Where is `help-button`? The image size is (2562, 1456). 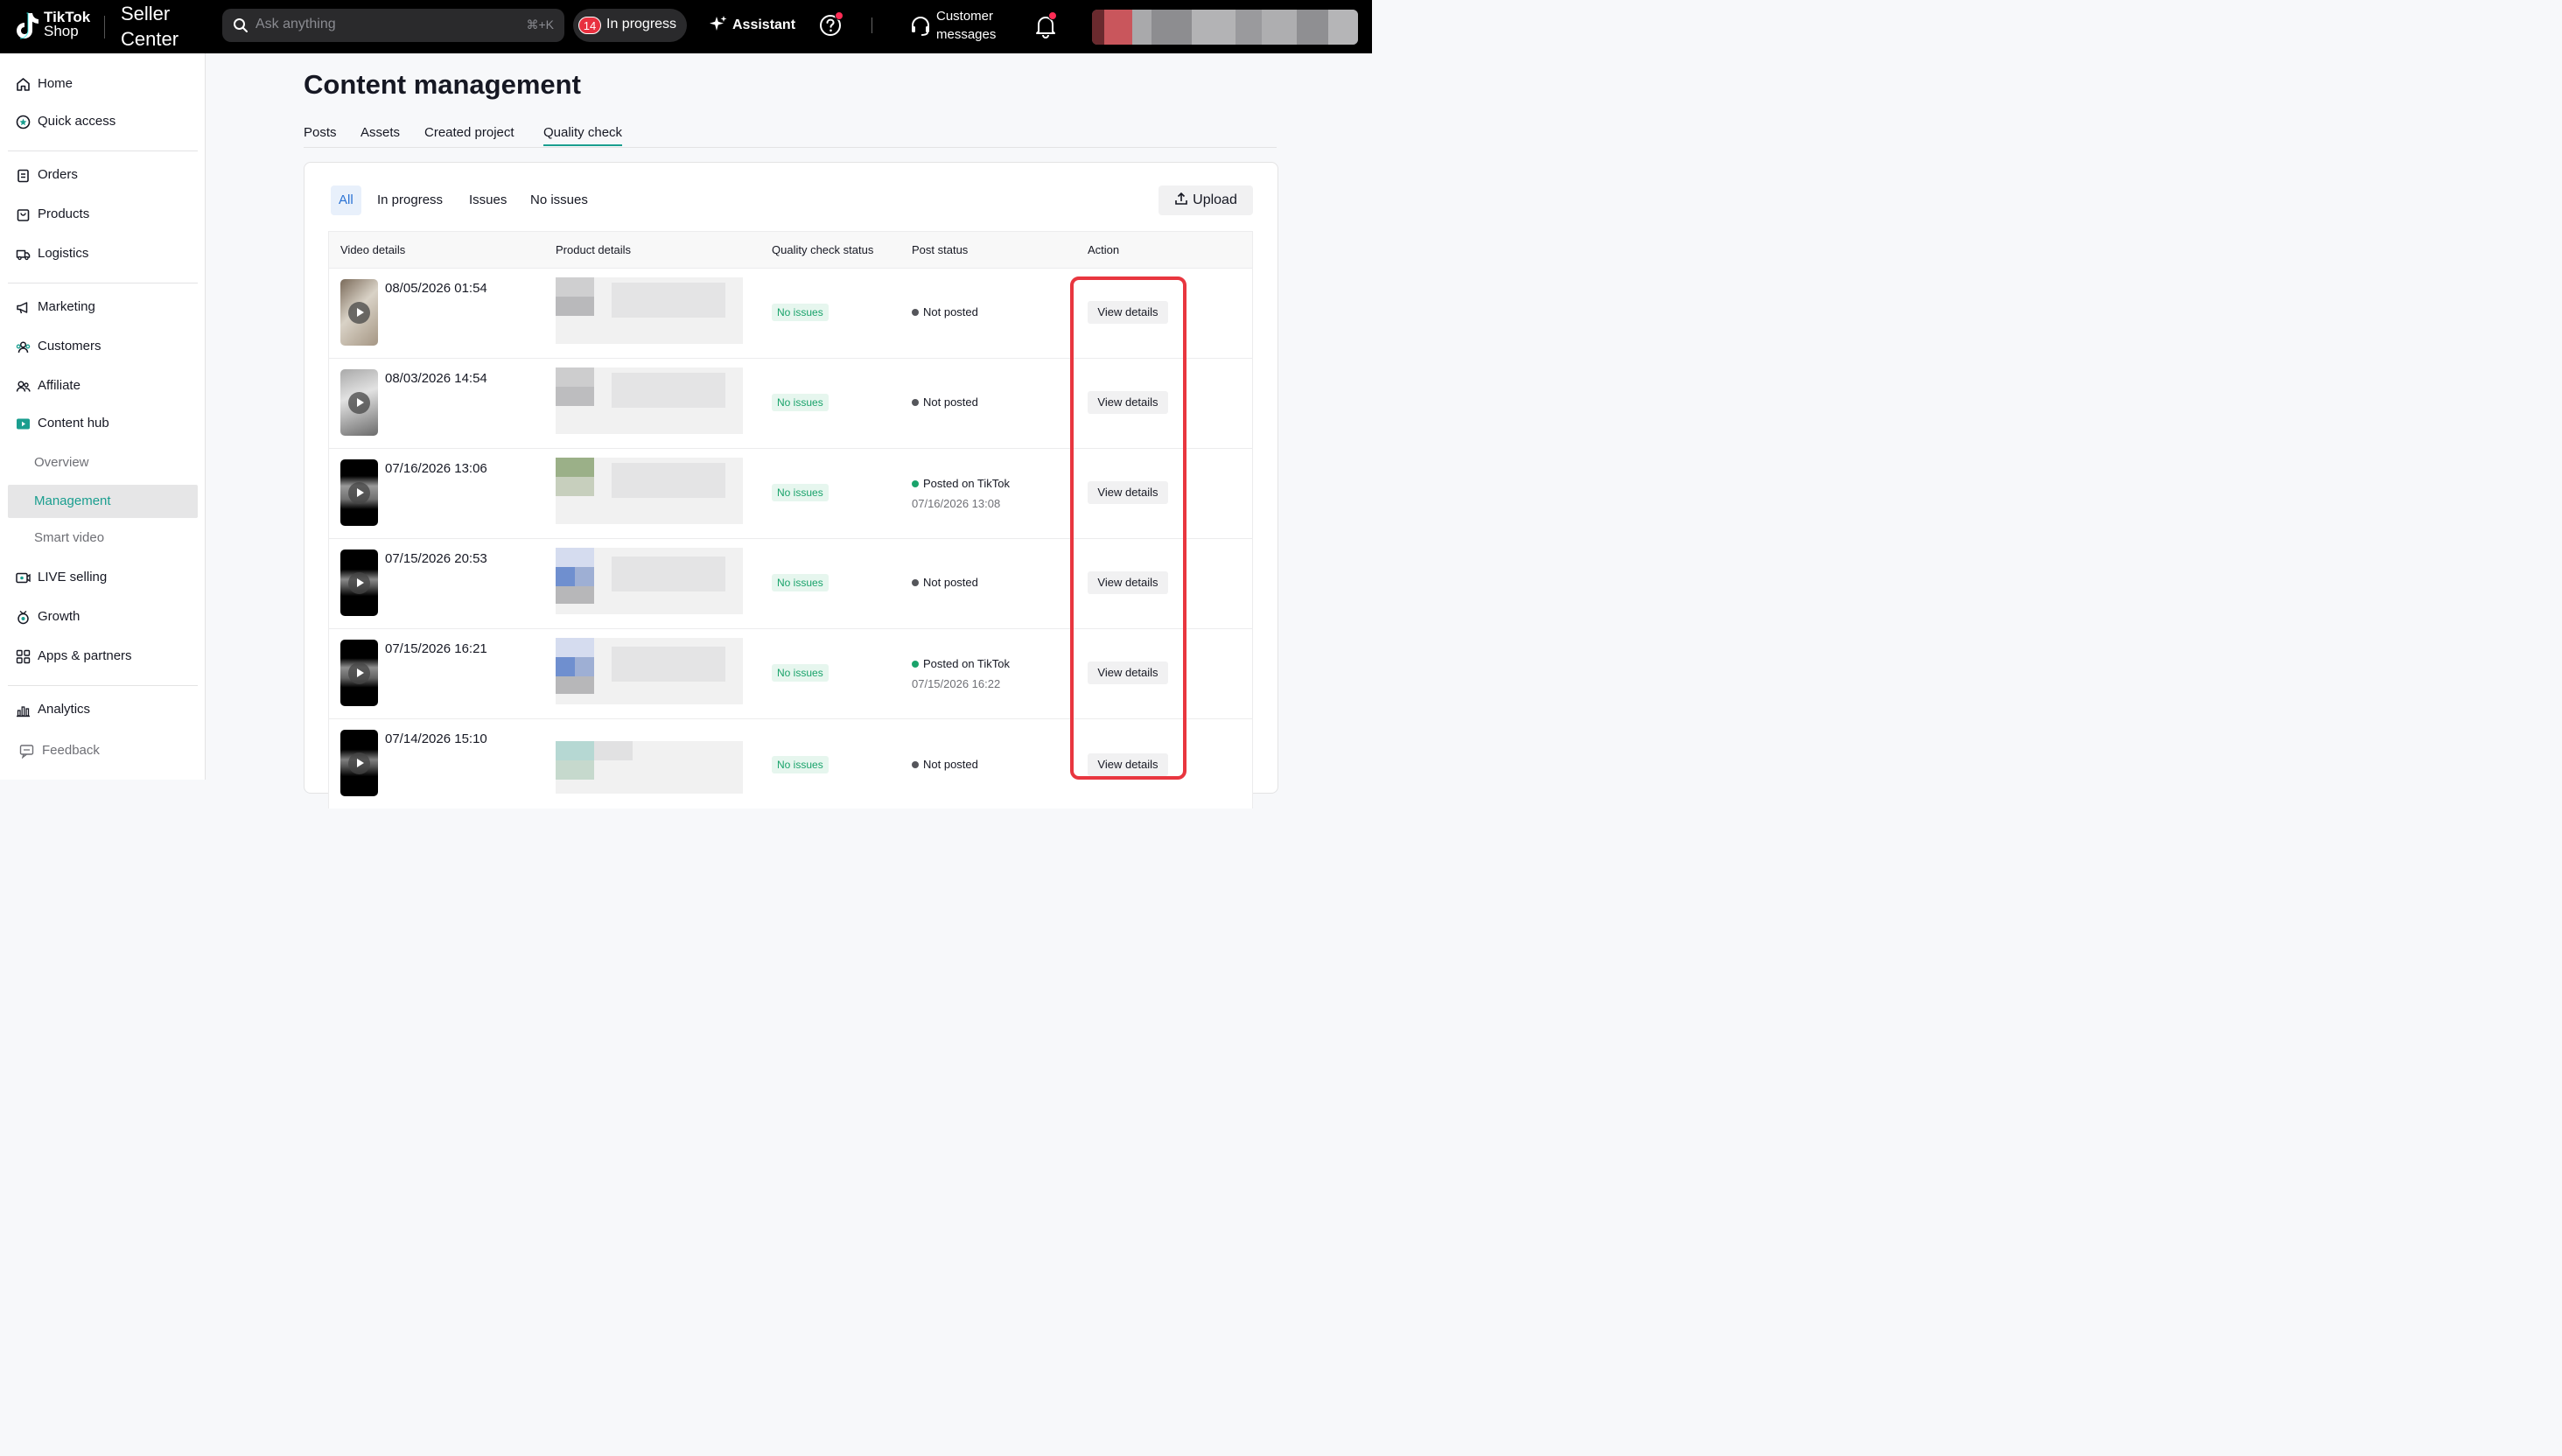
help-button is located at coordinates (831, 24).